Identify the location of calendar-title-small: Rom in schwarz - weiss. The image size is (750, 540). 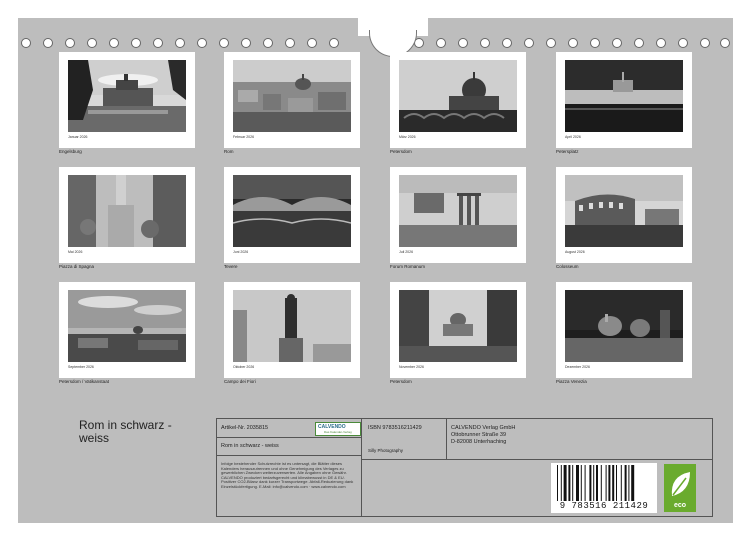
(250, 446).